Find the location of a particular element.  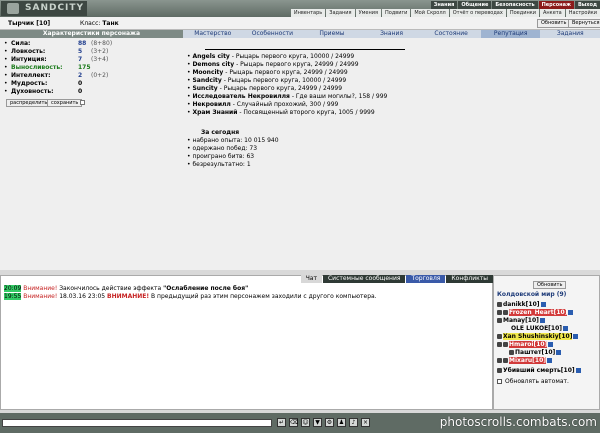

player-item: Manay[10] is located at coordinates (521, 321).